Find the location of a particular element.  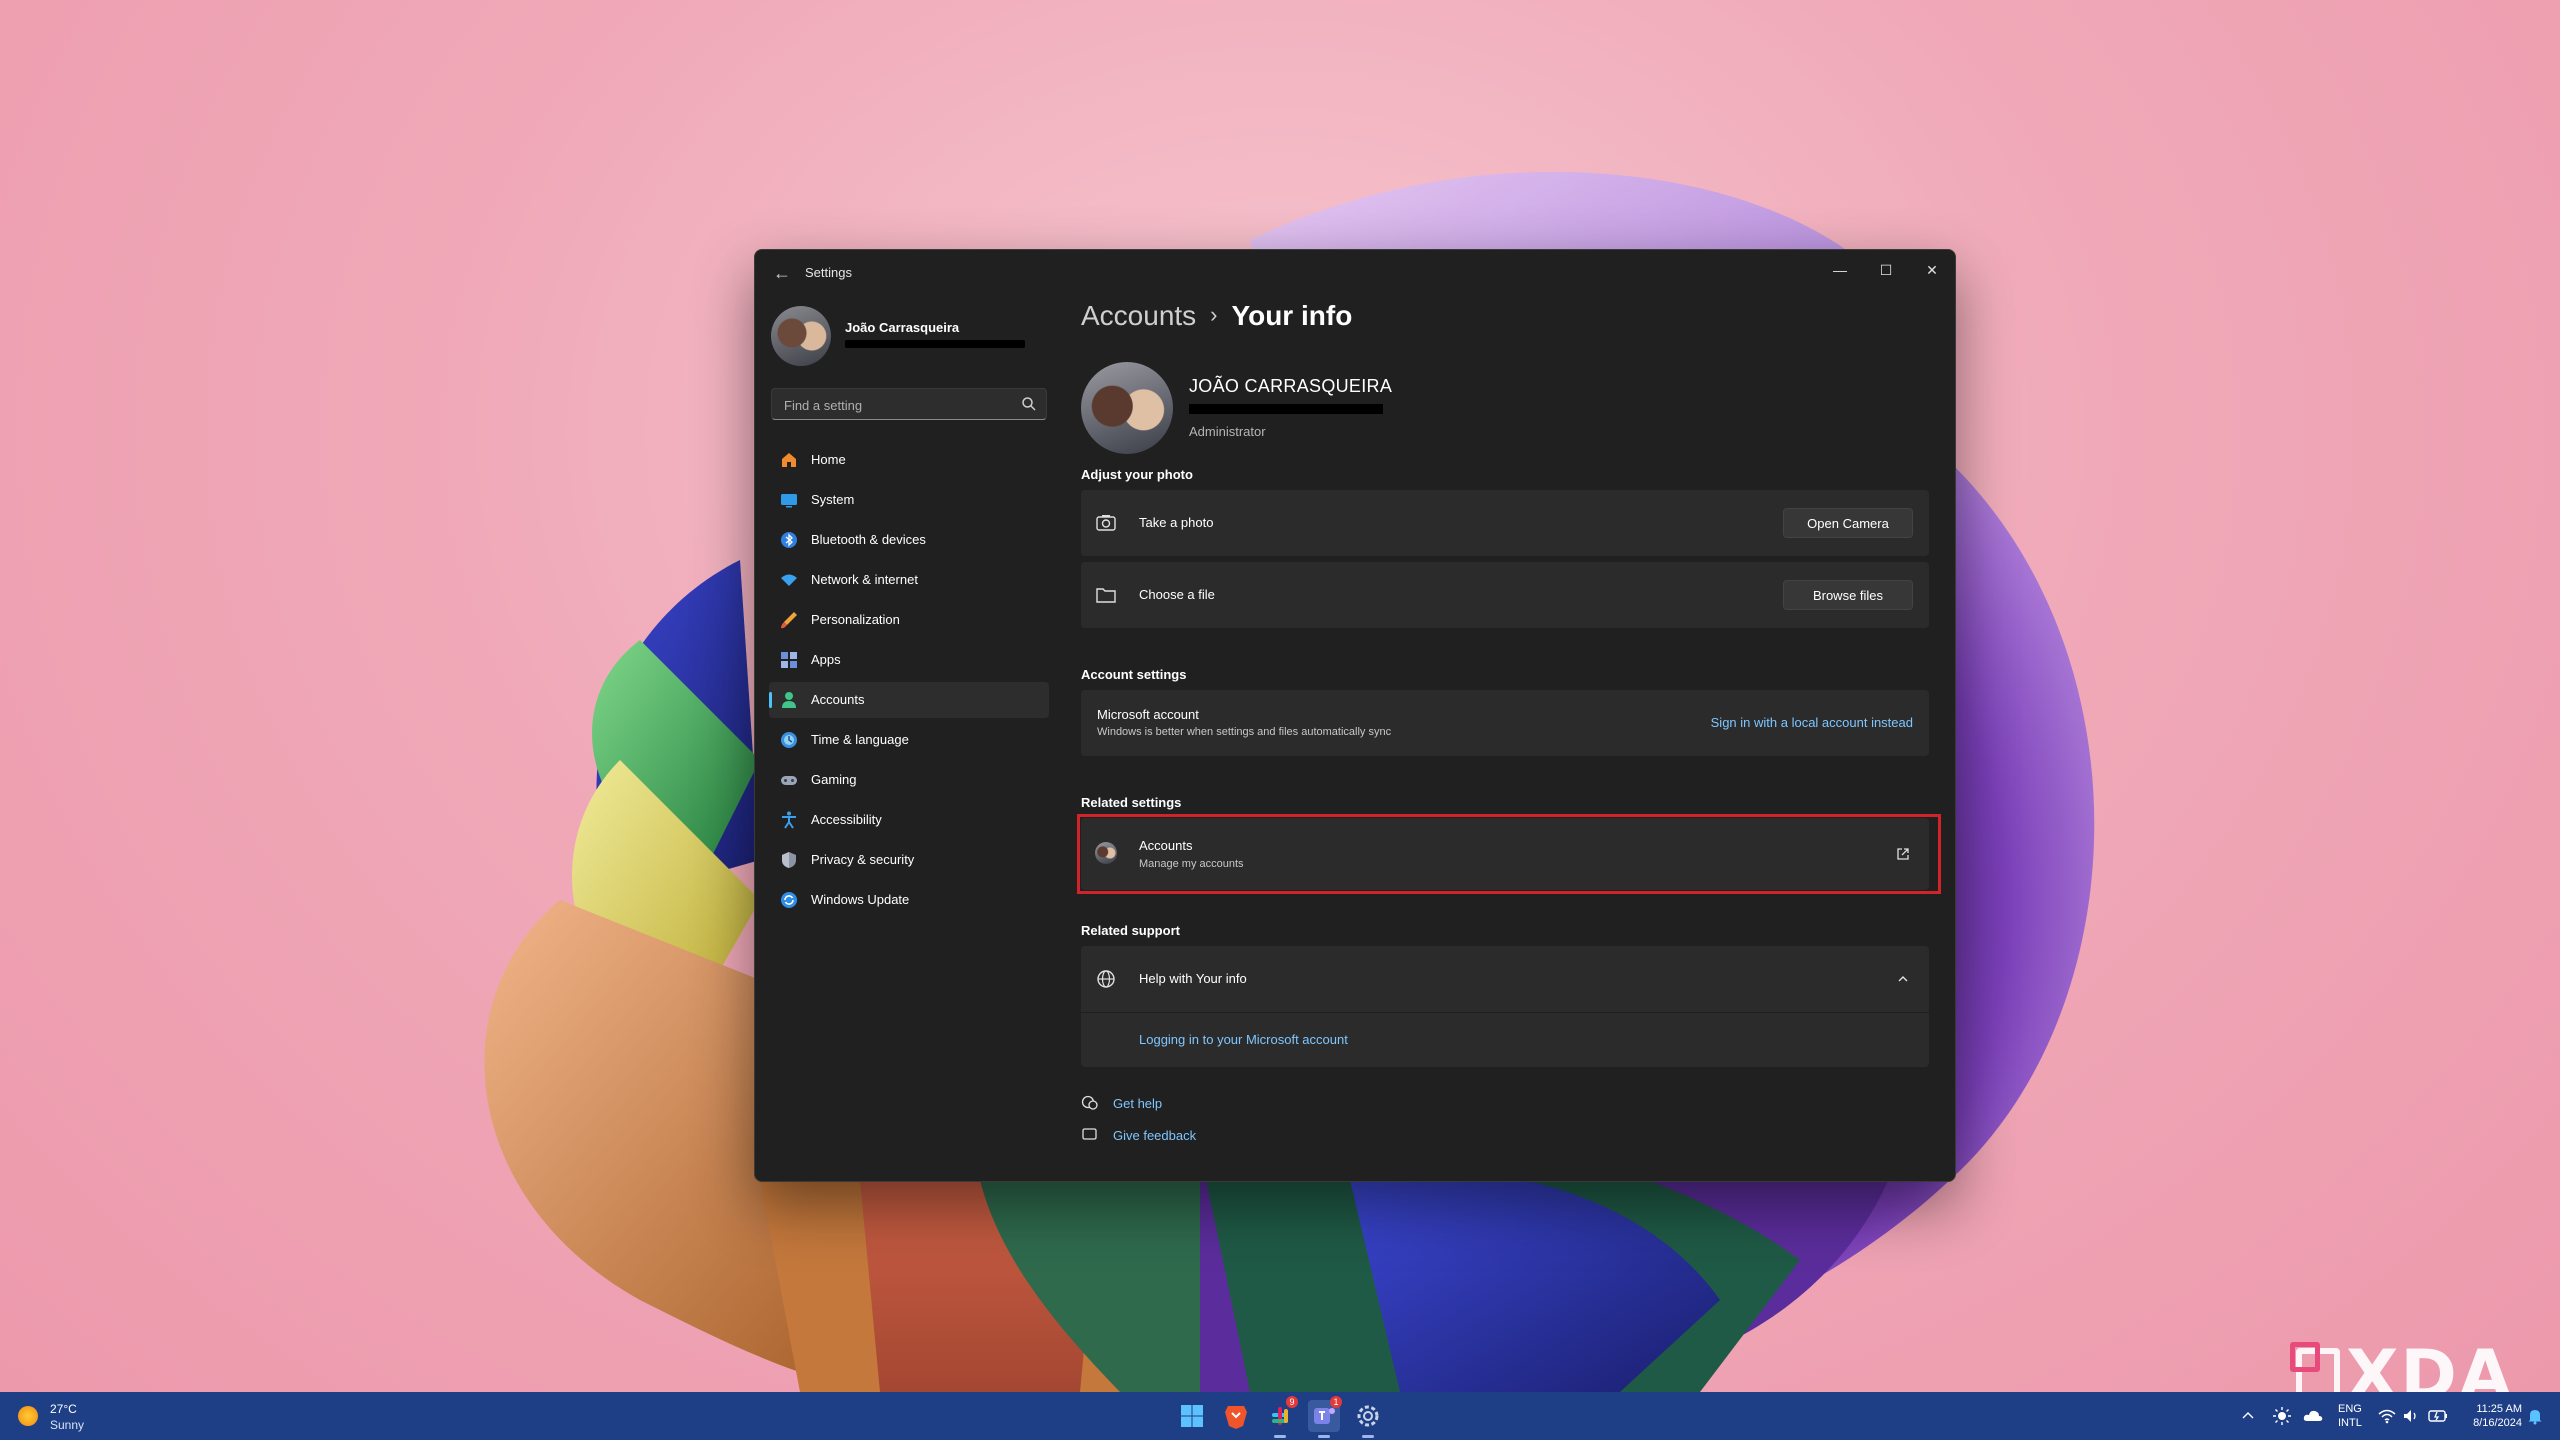

sidebar-item-system: System is located at coordinates (909, 500).